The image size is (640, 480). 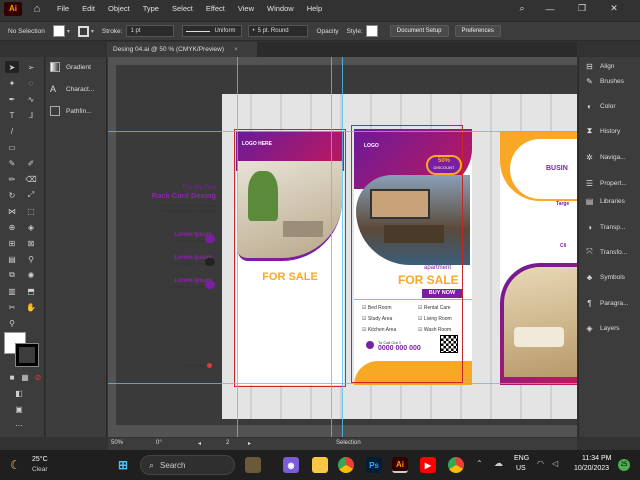 What do you see at coordinates (12, 259) in the screenshot?
I see `gradient-tool-icon: ▤` at bounding box center [12, 259].